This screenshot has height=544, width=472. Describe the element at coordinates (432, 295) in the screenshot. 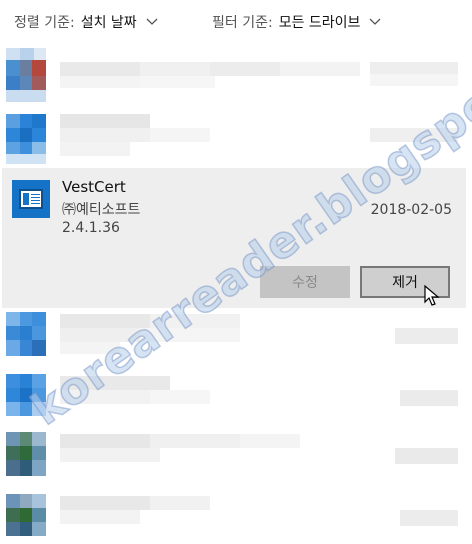

I see `mouse-cursor-icon` at that location.